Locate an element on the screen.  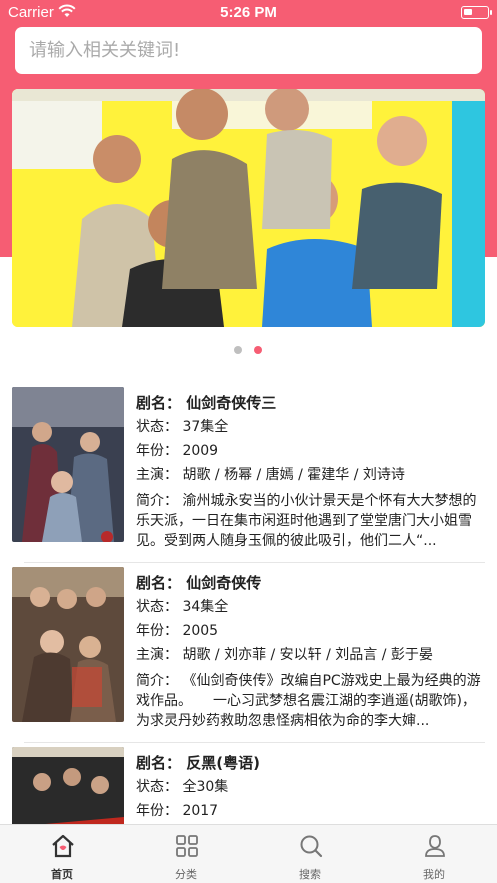
item-title: 剧名： 仙剑奇侠传 is located at coordinates (199, 583).